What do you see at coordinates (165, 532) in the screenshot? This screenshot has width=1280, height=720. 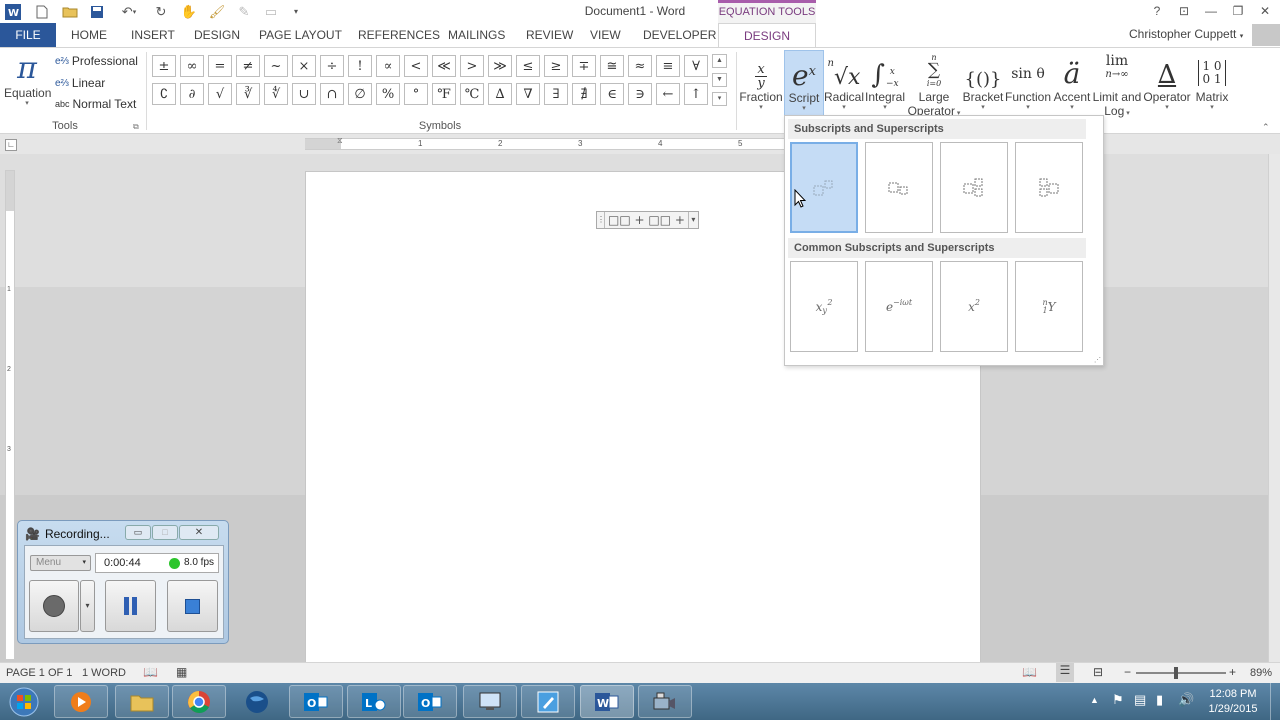 I see `recording-maximize-button: □` at bounding box center [165, 532].